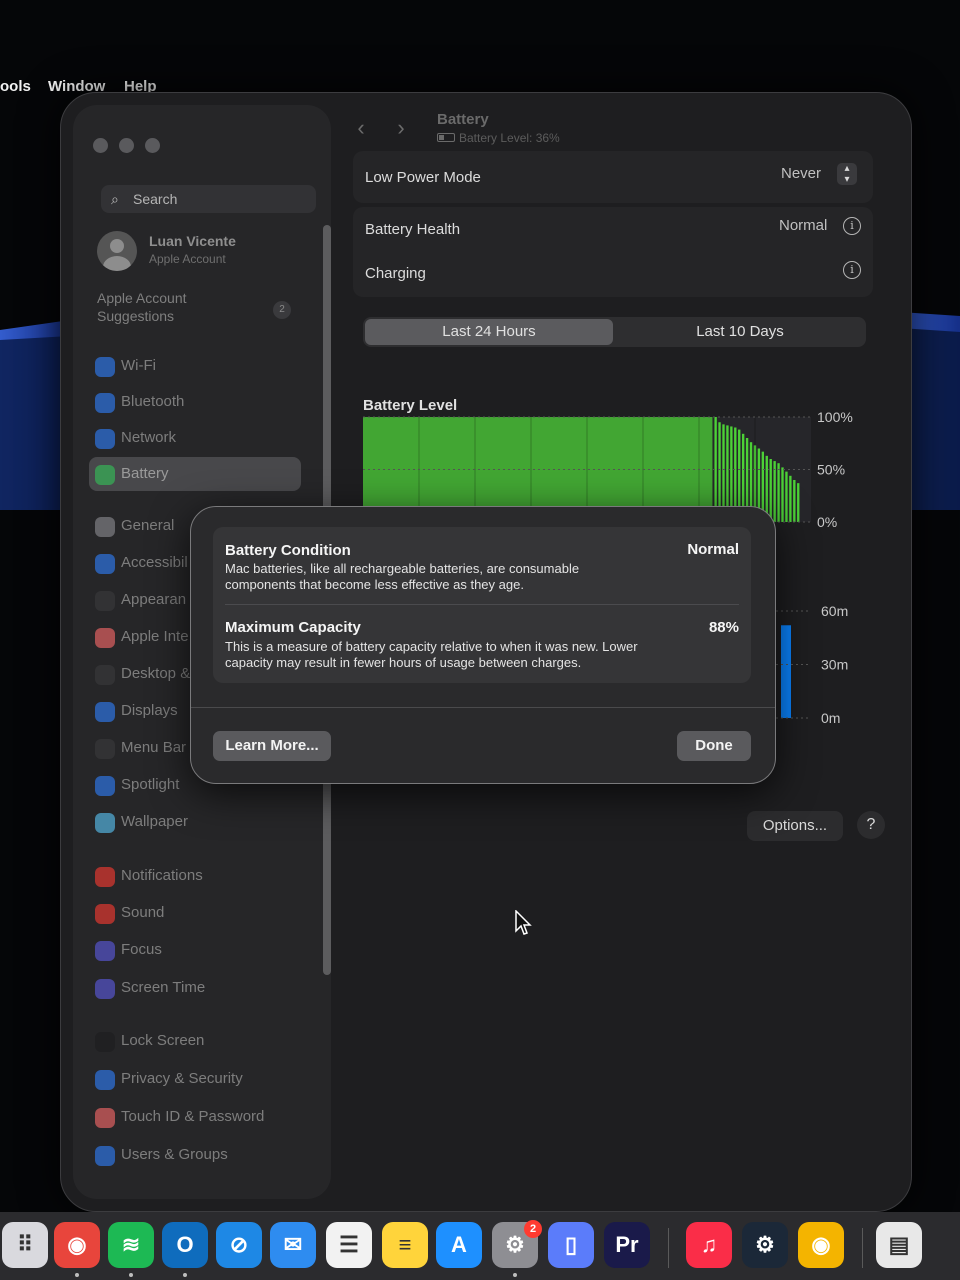 This screenshot has height=1280, width=960. What do you see at coordinates (804, 664) in the screenshot?
I see `screen-usage-chart: 60m 30m 0m` at bounding box center [804, 664].